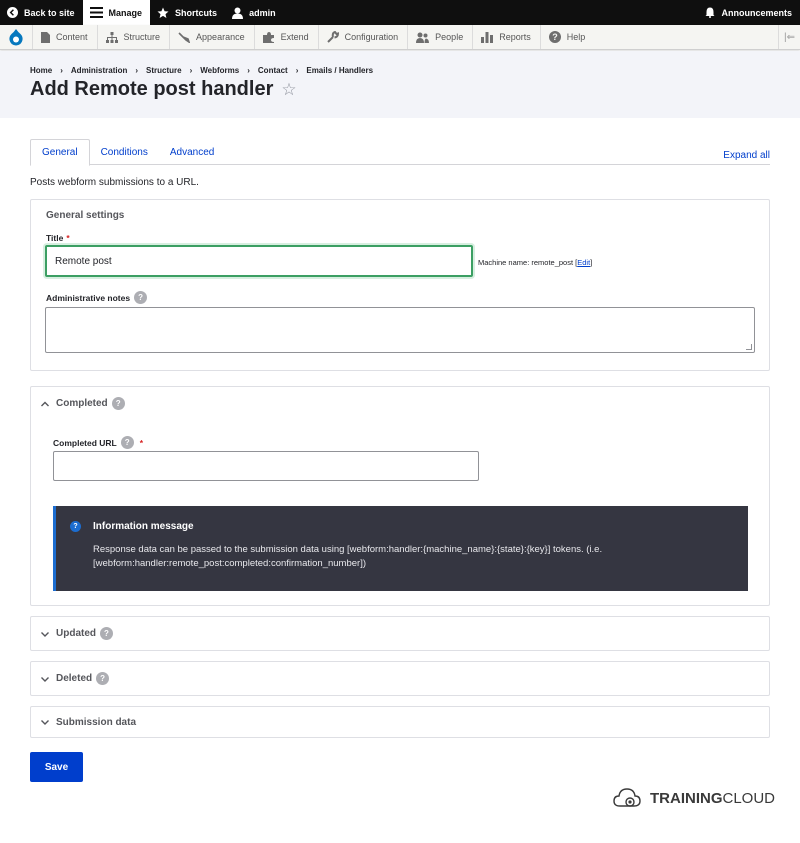 This screenshot has width=800, height=843. I want to click on bell-icon, so click(710, 12).